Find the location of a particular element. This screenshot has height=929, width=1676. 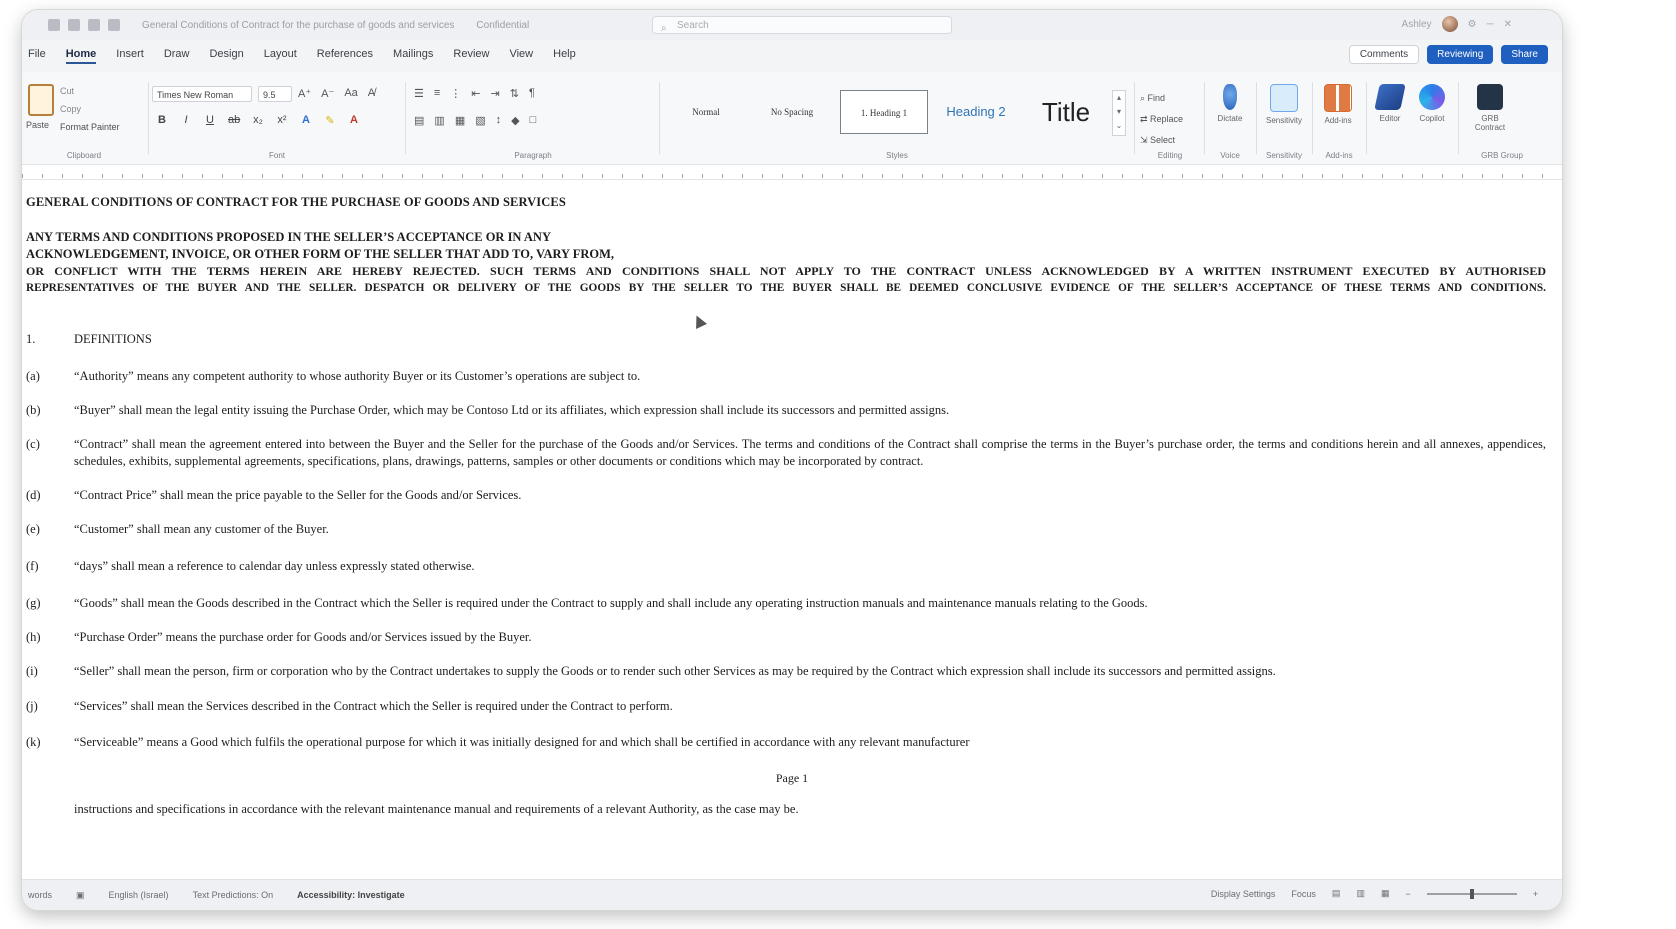

user-name: Ashley is located at coordinates (1417, 24).